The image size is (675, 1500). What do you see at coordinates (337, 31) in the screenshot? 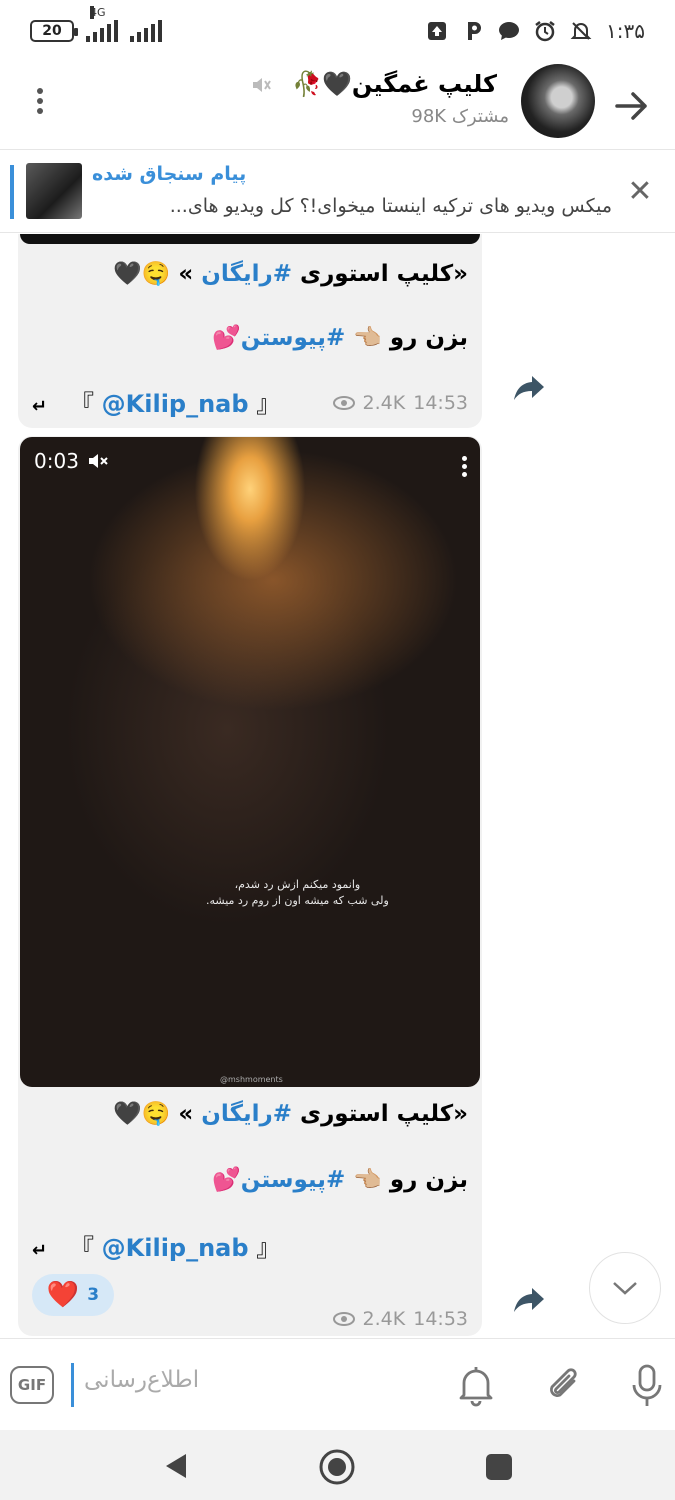
I see `status-bar: 20 4G ۱:۳۵` at bounding box center [337, 31].